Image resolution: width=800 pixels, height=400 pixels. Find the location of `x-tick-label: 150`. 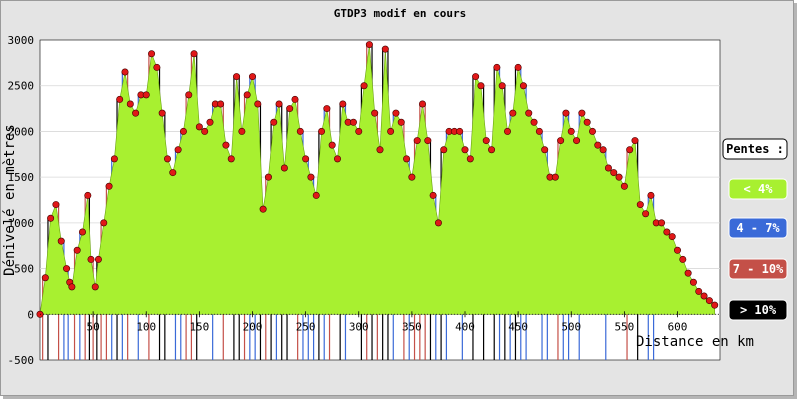

x-tick-label: 150 is located at coordinates (199, 326).